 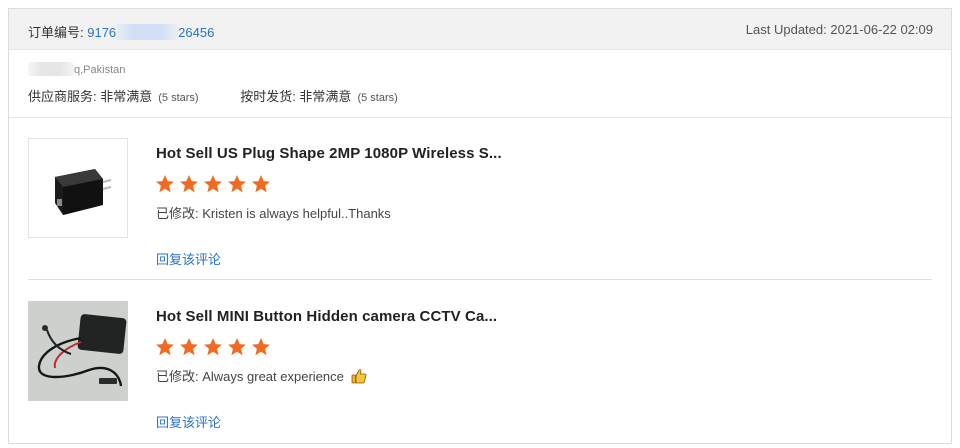 I want to click on on-time-shipping-rating: 按时发货: 非常满意 (5 stars), so click(x=319, y=95).